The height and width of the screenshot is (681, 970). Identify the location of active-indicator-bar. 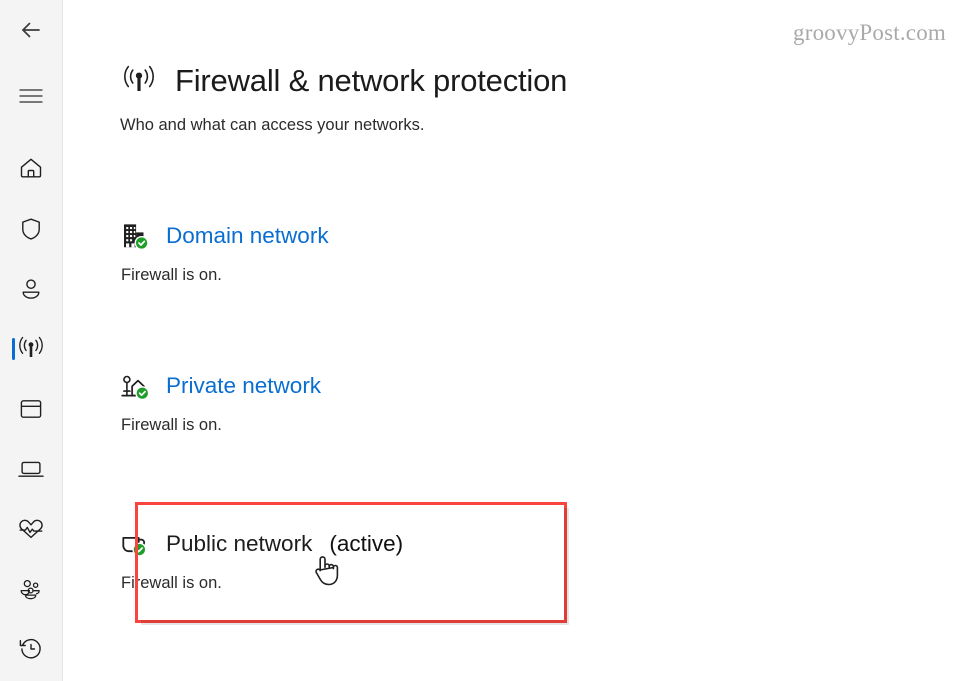
(13, 349).